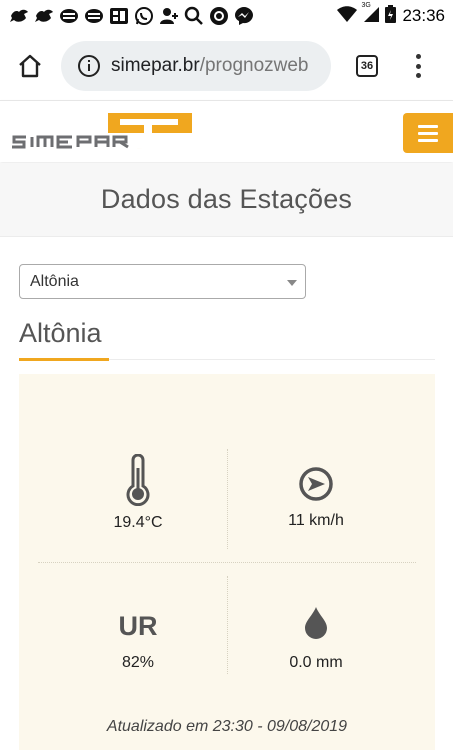 The image size is (453, 750). What do you see at coordinates (138, 480) in the screenshot?
I see `thermometer-icon` at bounding box center [138, 480].